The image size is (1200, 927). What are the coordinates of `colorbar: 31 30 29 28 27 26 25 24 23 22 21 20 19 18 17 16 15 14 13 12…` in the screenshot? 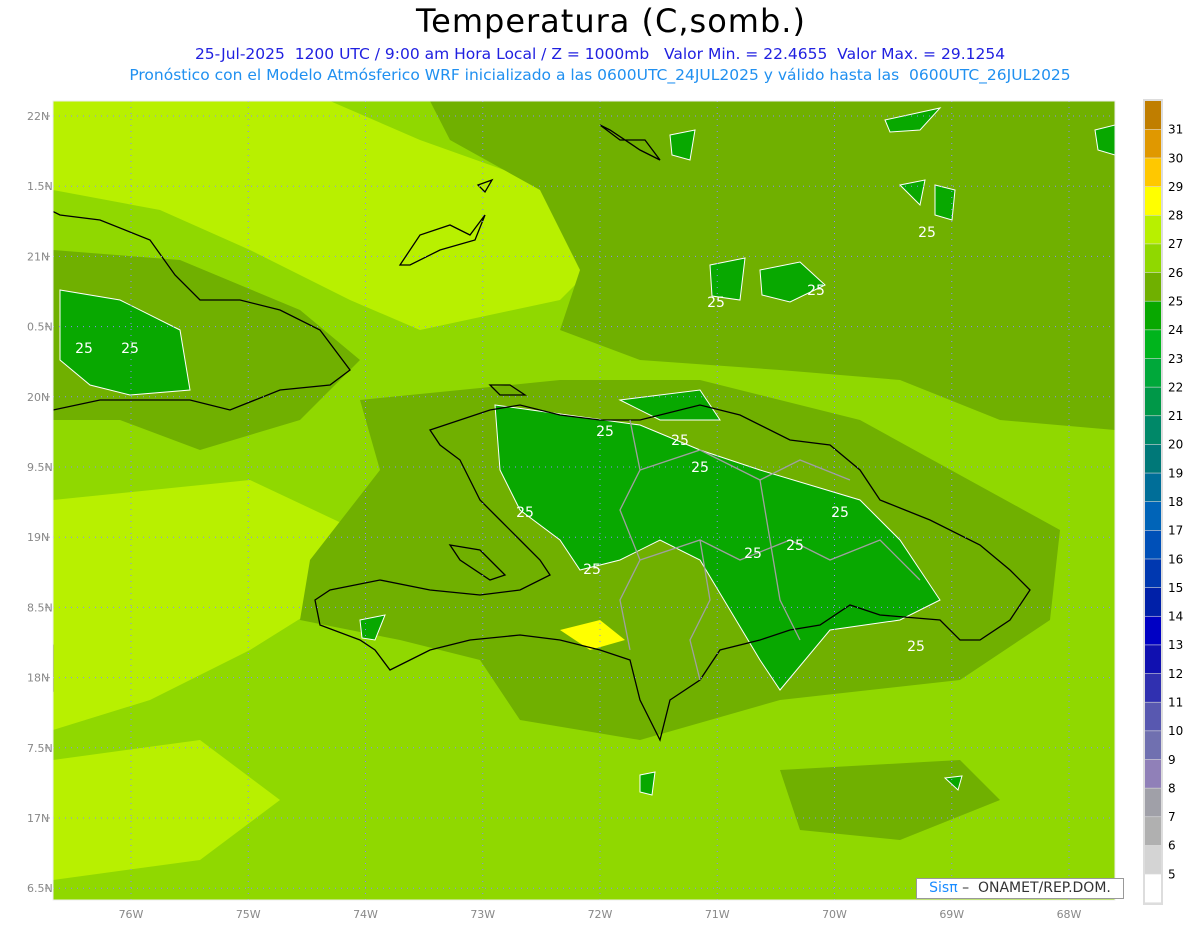 It's located at (1163, 502).